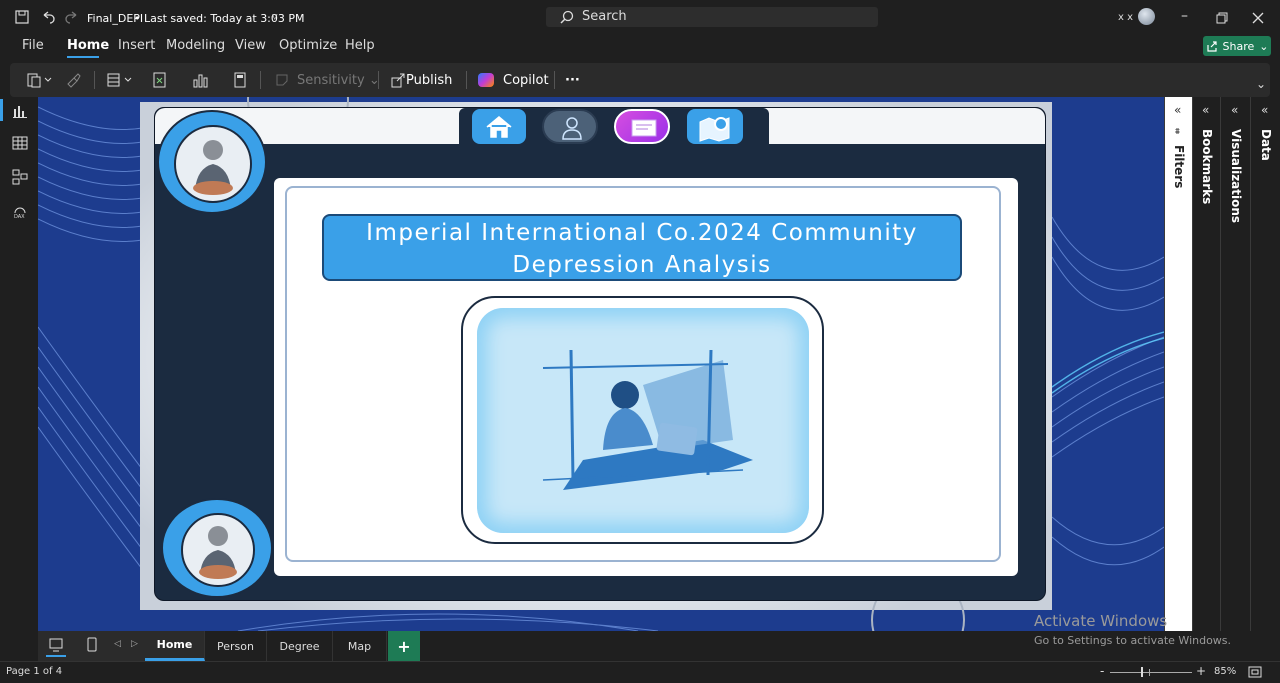  I want to click on zoom-slider-thumb, so click(1142, 672).